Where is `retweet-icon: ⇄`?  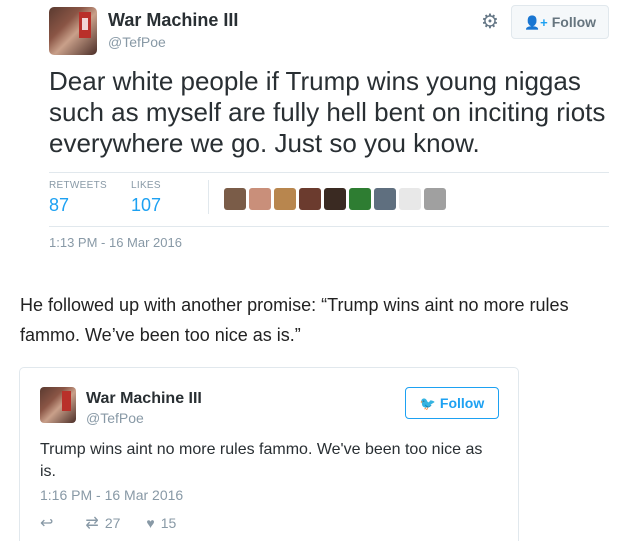
retweet-icon: ⇄ is located at coordinates (92, 523).